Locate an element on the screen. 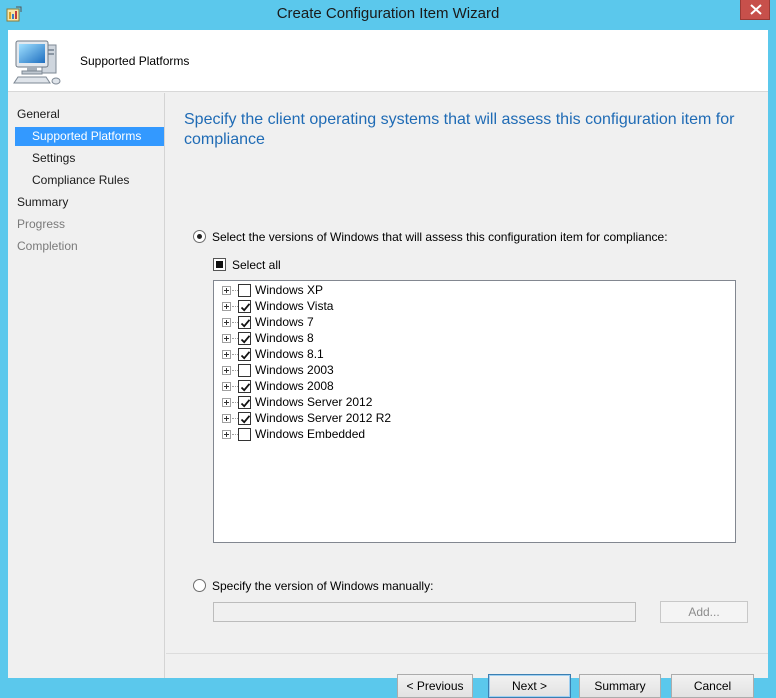  tree-row-windows-embedded: Windows Embedded is located at coordinates (474, 434).